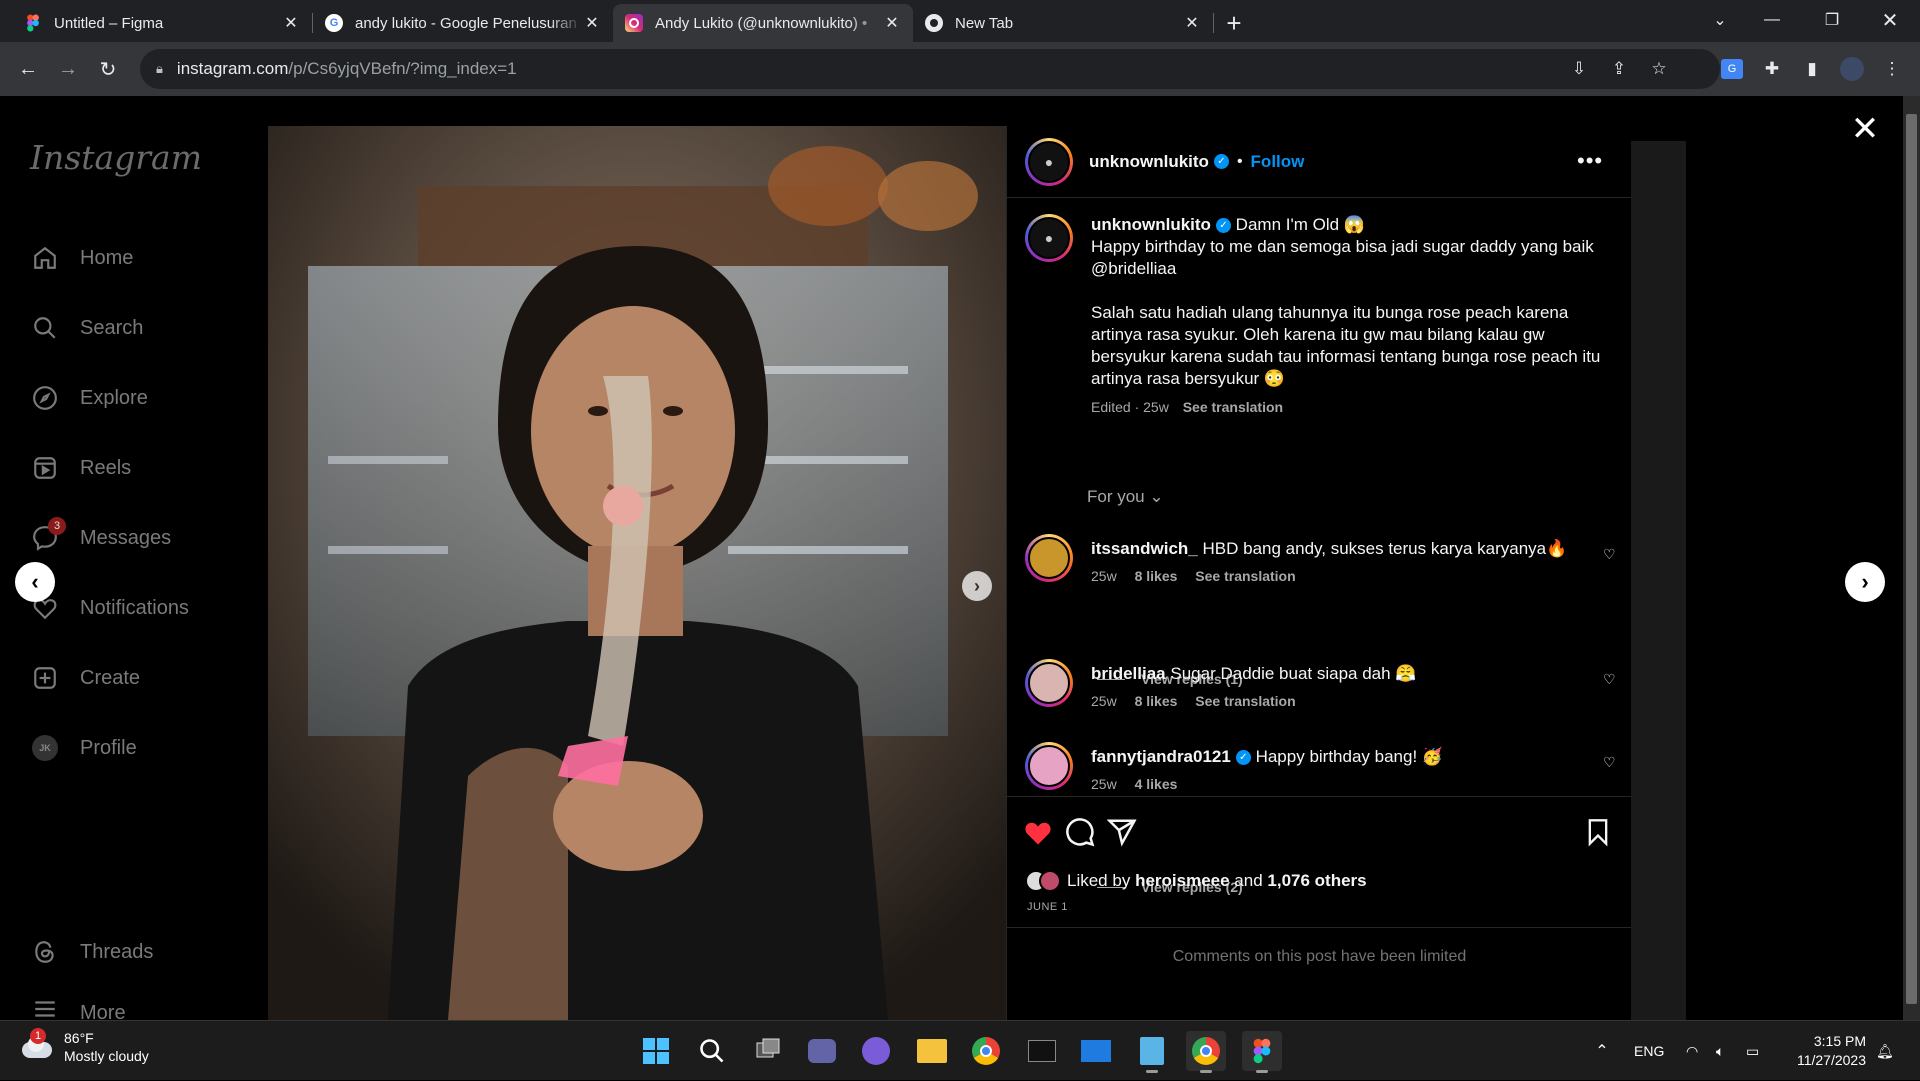 The height and width of the screenshot is (1081, 1920). What do you see at coordinates (100, 537) in the screenshot?
I see `sidebar-item-messages: 3 Messages` at bounding box center [100, 537].